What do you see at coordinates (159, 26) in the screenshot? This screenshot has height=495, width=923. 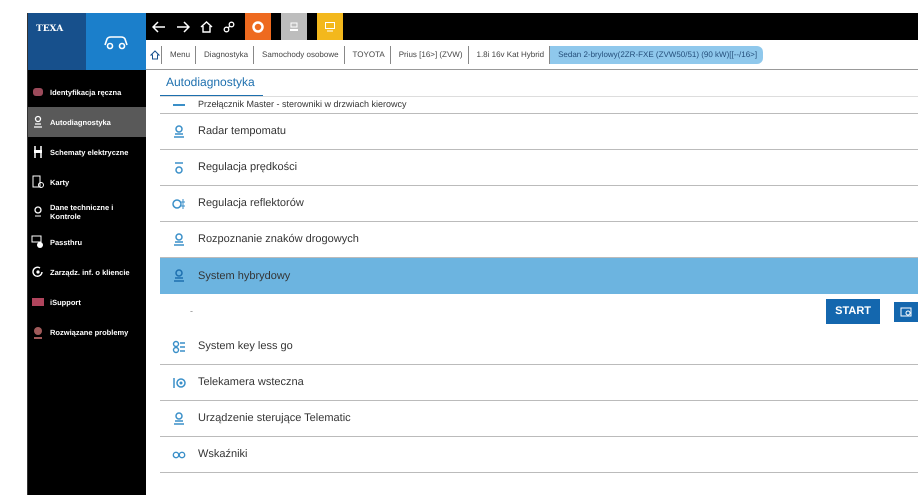 I see `back-icon` at bounding box center [159, 26].